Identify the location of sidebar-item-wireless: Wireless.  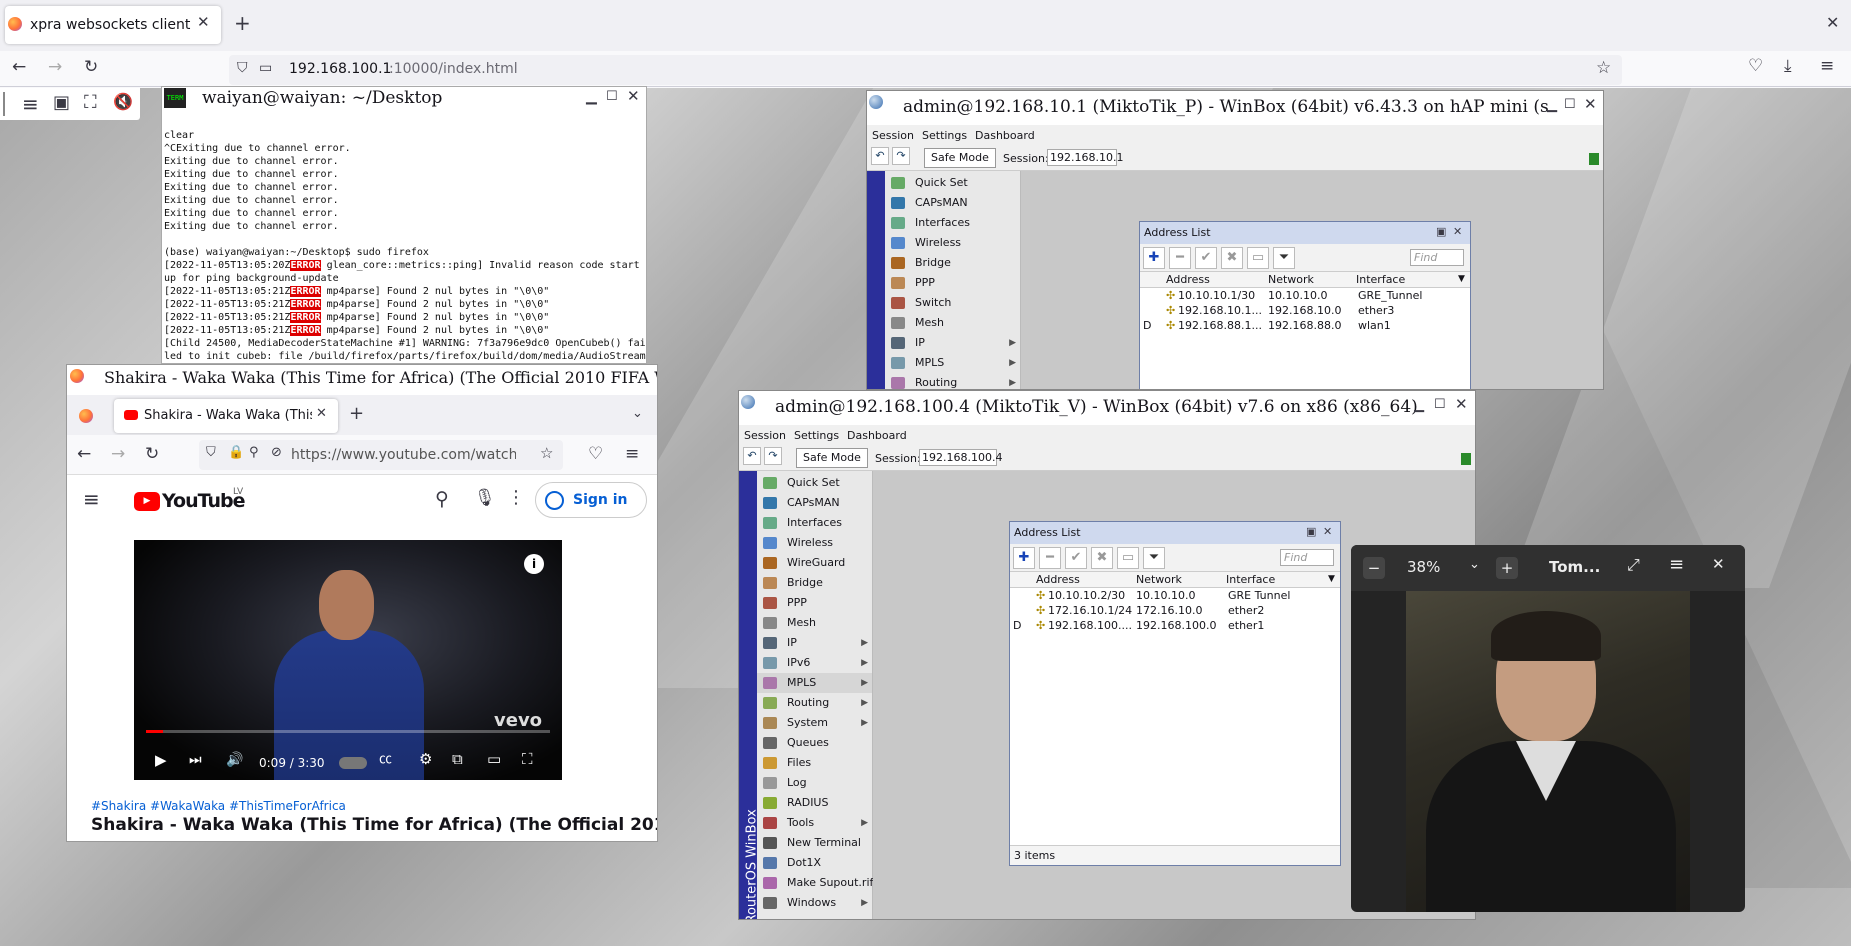
(814, 543).